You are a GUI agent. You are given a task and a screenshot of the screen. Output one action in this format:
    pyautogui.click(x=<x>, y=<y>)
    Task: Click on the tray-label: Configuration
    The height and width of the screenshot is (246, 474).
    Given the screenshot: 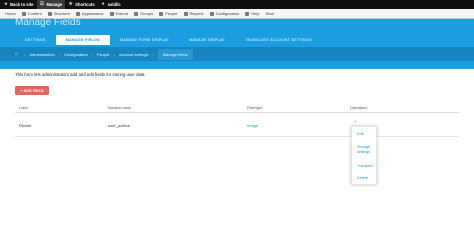 What is the action you would take?
    pyautogui.click(x=227, y=13)
    